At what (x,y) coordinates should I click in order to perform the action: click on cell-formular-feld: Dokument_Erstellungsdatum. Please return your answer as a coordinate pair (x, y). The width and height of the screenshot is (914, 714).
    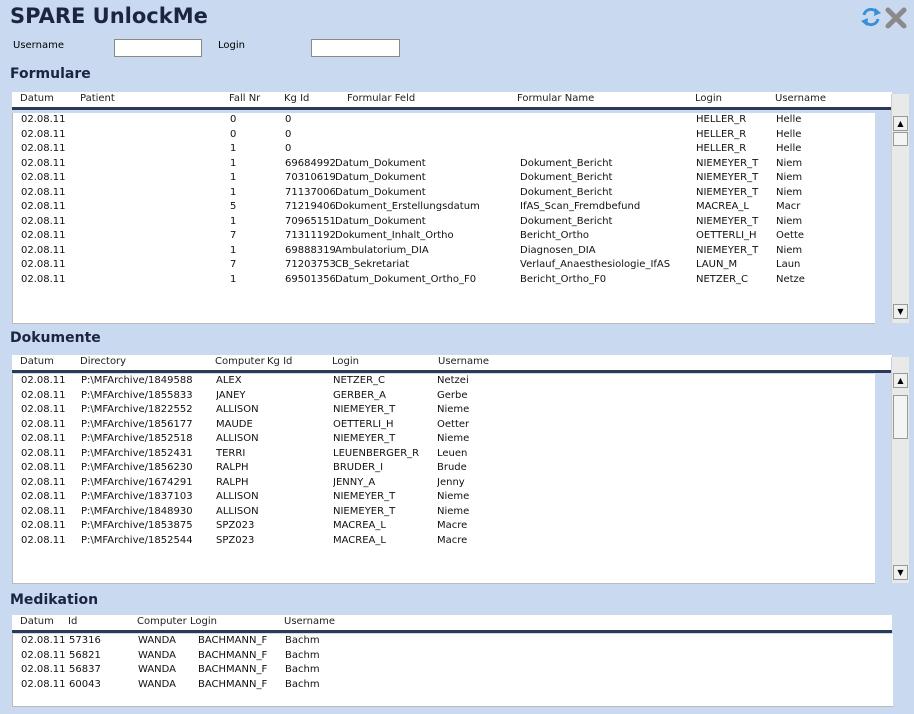
    Looking at the image, I should click on (407, 206).